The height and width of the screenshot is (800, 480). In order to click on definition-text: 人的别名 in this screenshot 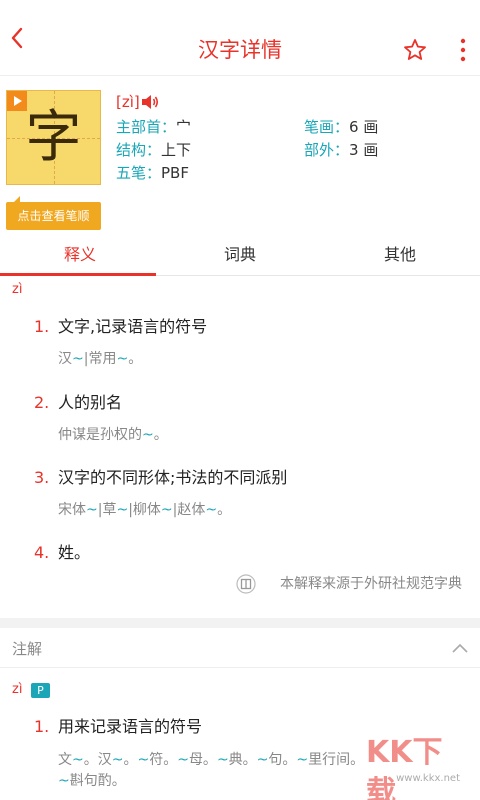, I will do `click(90, 402)`.